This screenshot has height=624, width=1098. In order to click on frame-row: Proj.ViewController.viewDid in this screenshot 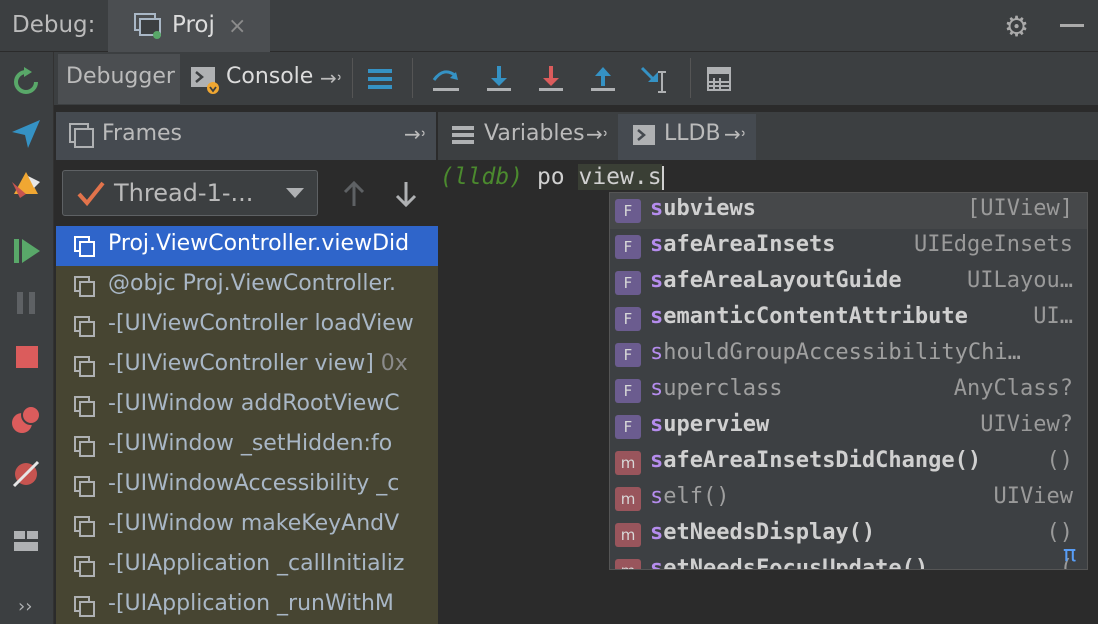, I will do `click(247, 246)`.